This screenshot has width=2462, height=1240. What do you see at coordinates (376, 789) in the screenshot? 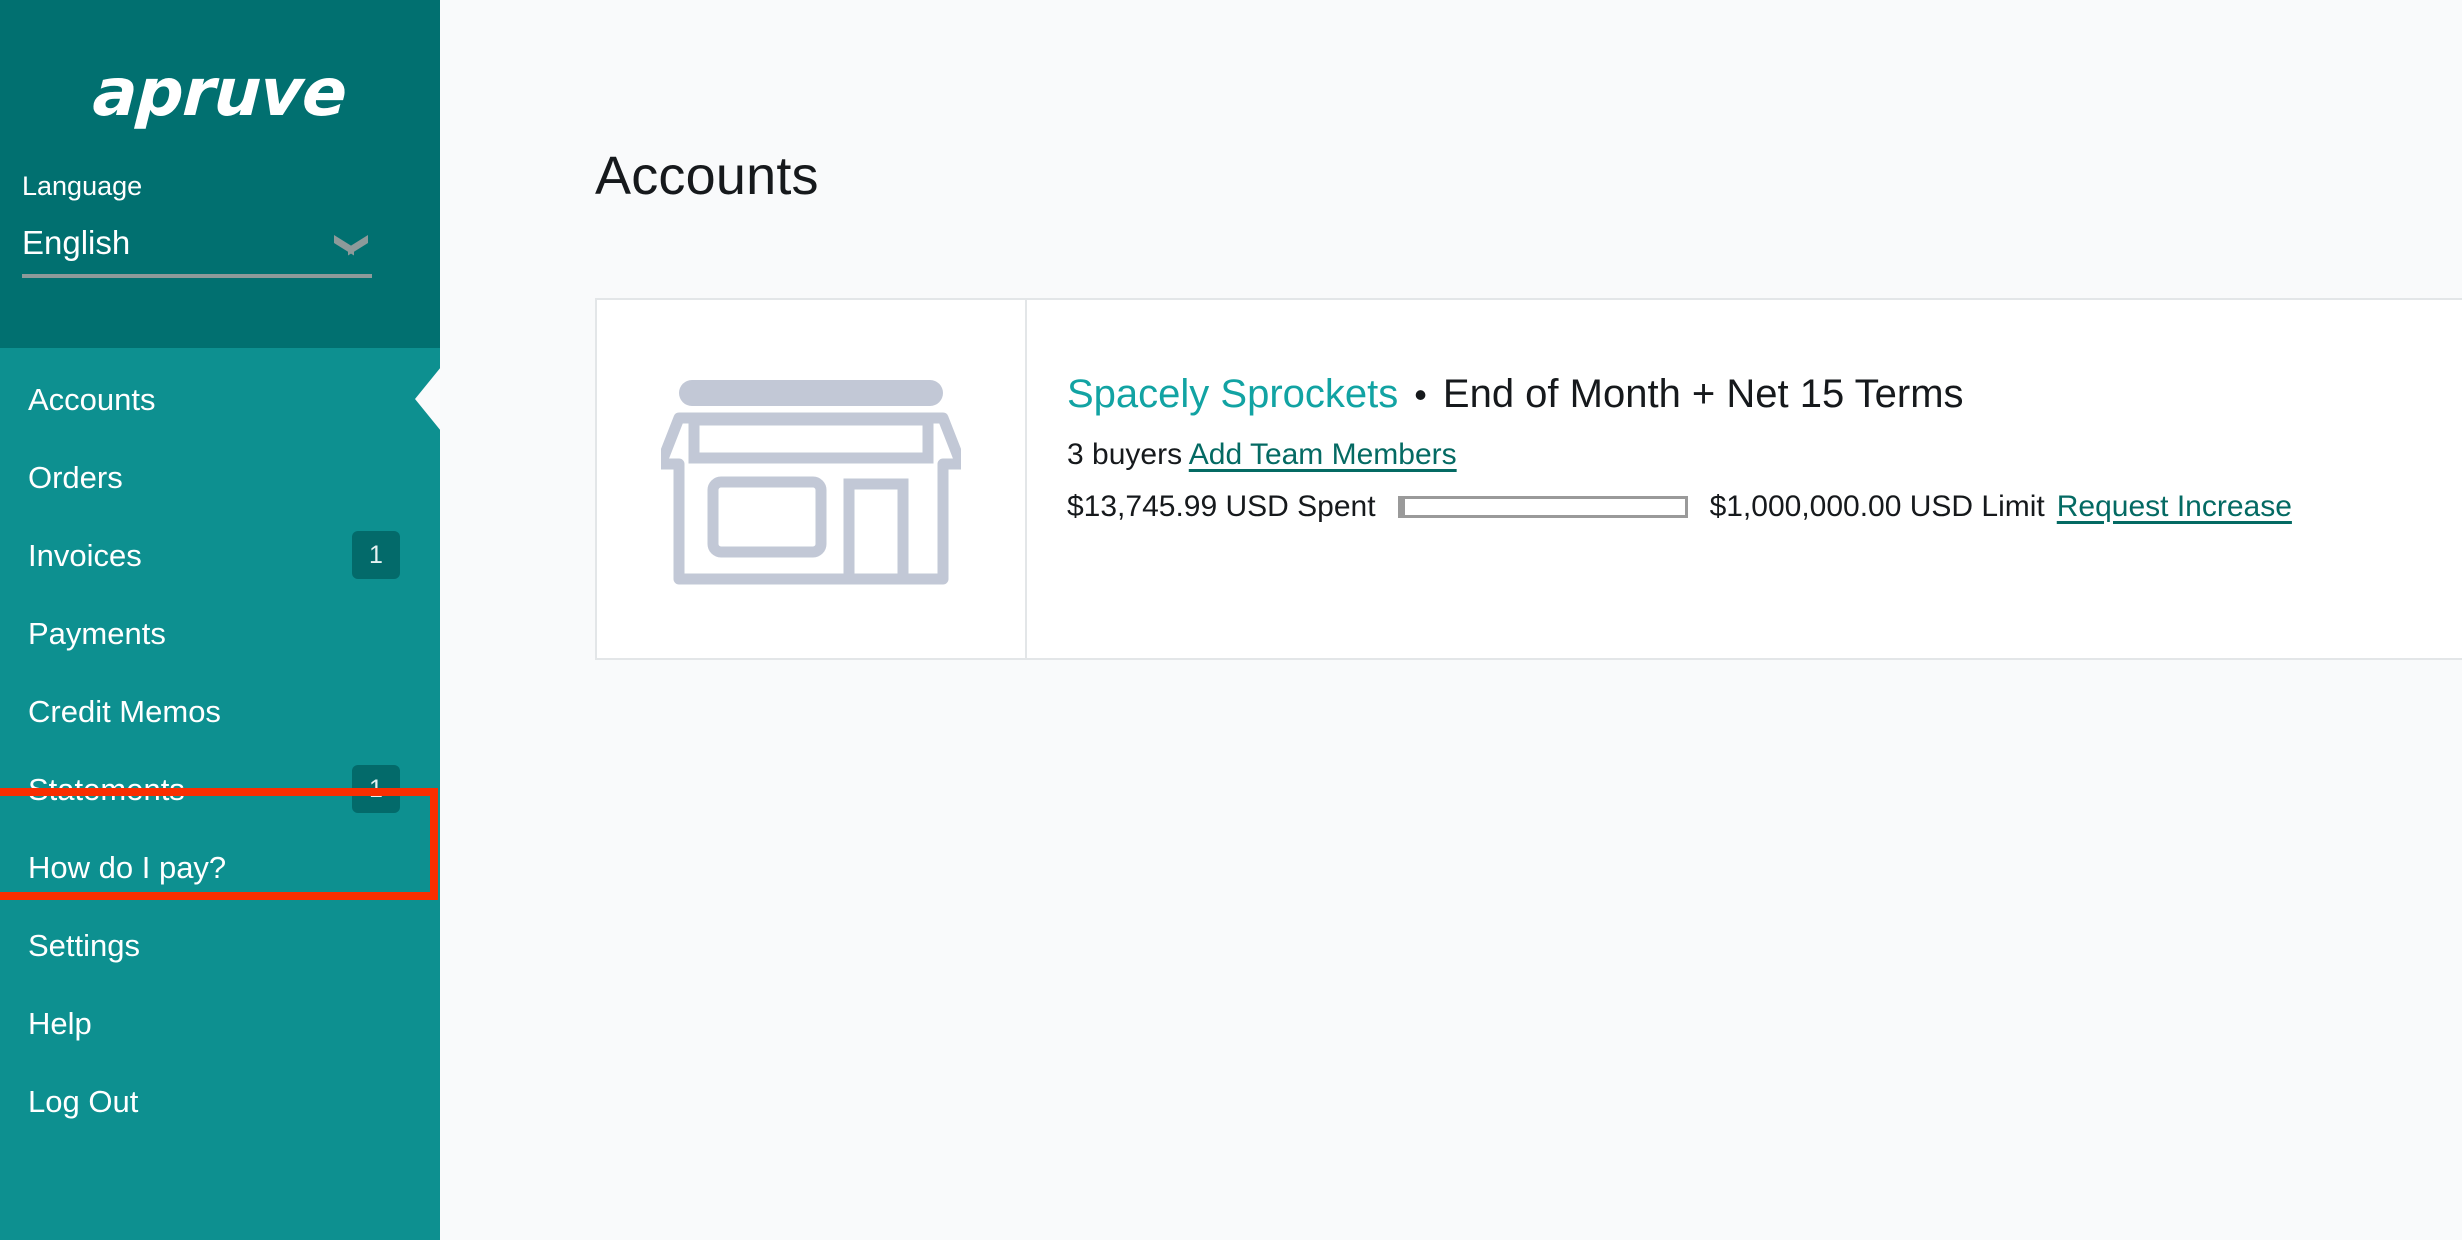
I see `statements-count-badge: 1` at bounding box center [376, 789].